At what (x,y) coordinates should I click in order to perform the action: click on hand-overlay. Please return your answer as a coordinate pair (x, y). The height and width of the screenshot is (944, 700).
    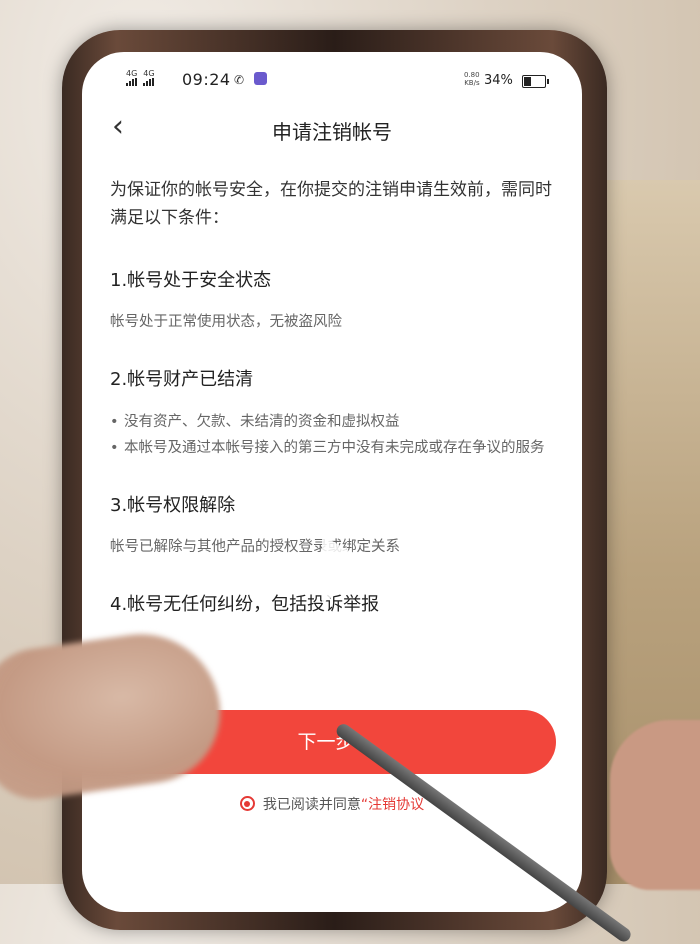
    Looking at the image, I should click on (655, 805).